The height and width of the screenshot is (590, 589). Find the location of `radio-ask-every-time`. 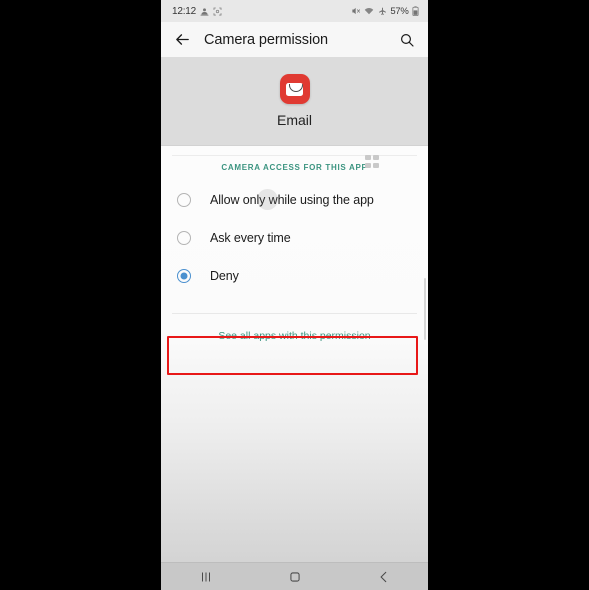

radio-ask-every-time is located at coordinates (184, 238).